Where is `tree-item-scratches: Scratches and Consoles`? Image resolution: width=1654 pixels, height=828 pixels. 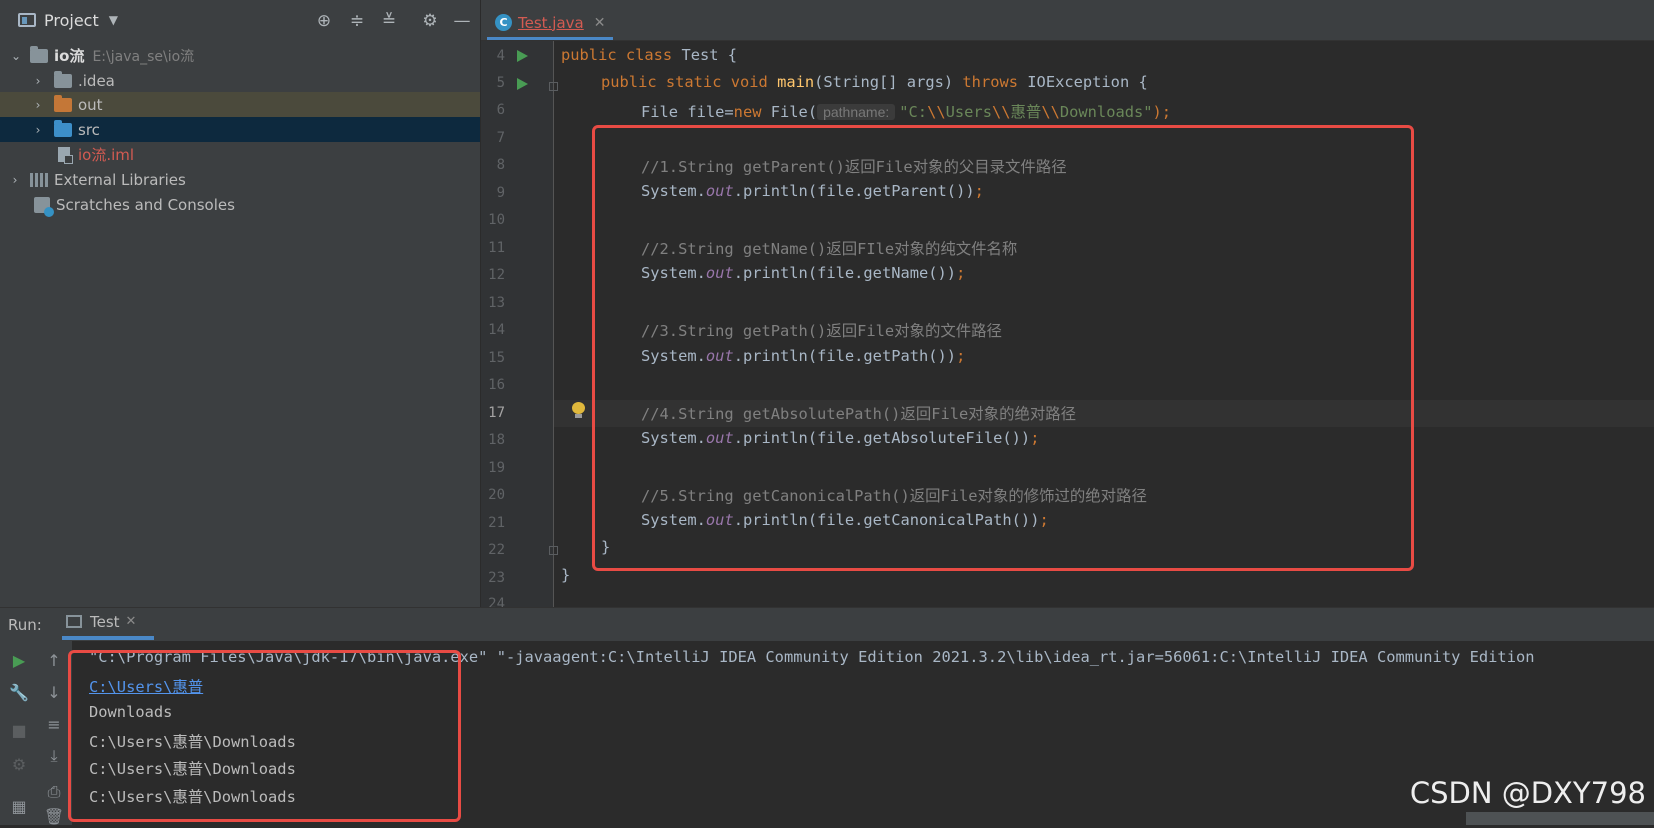 tree-item-scratches: Scratches and Consoles is located at coordinates (240, 204).